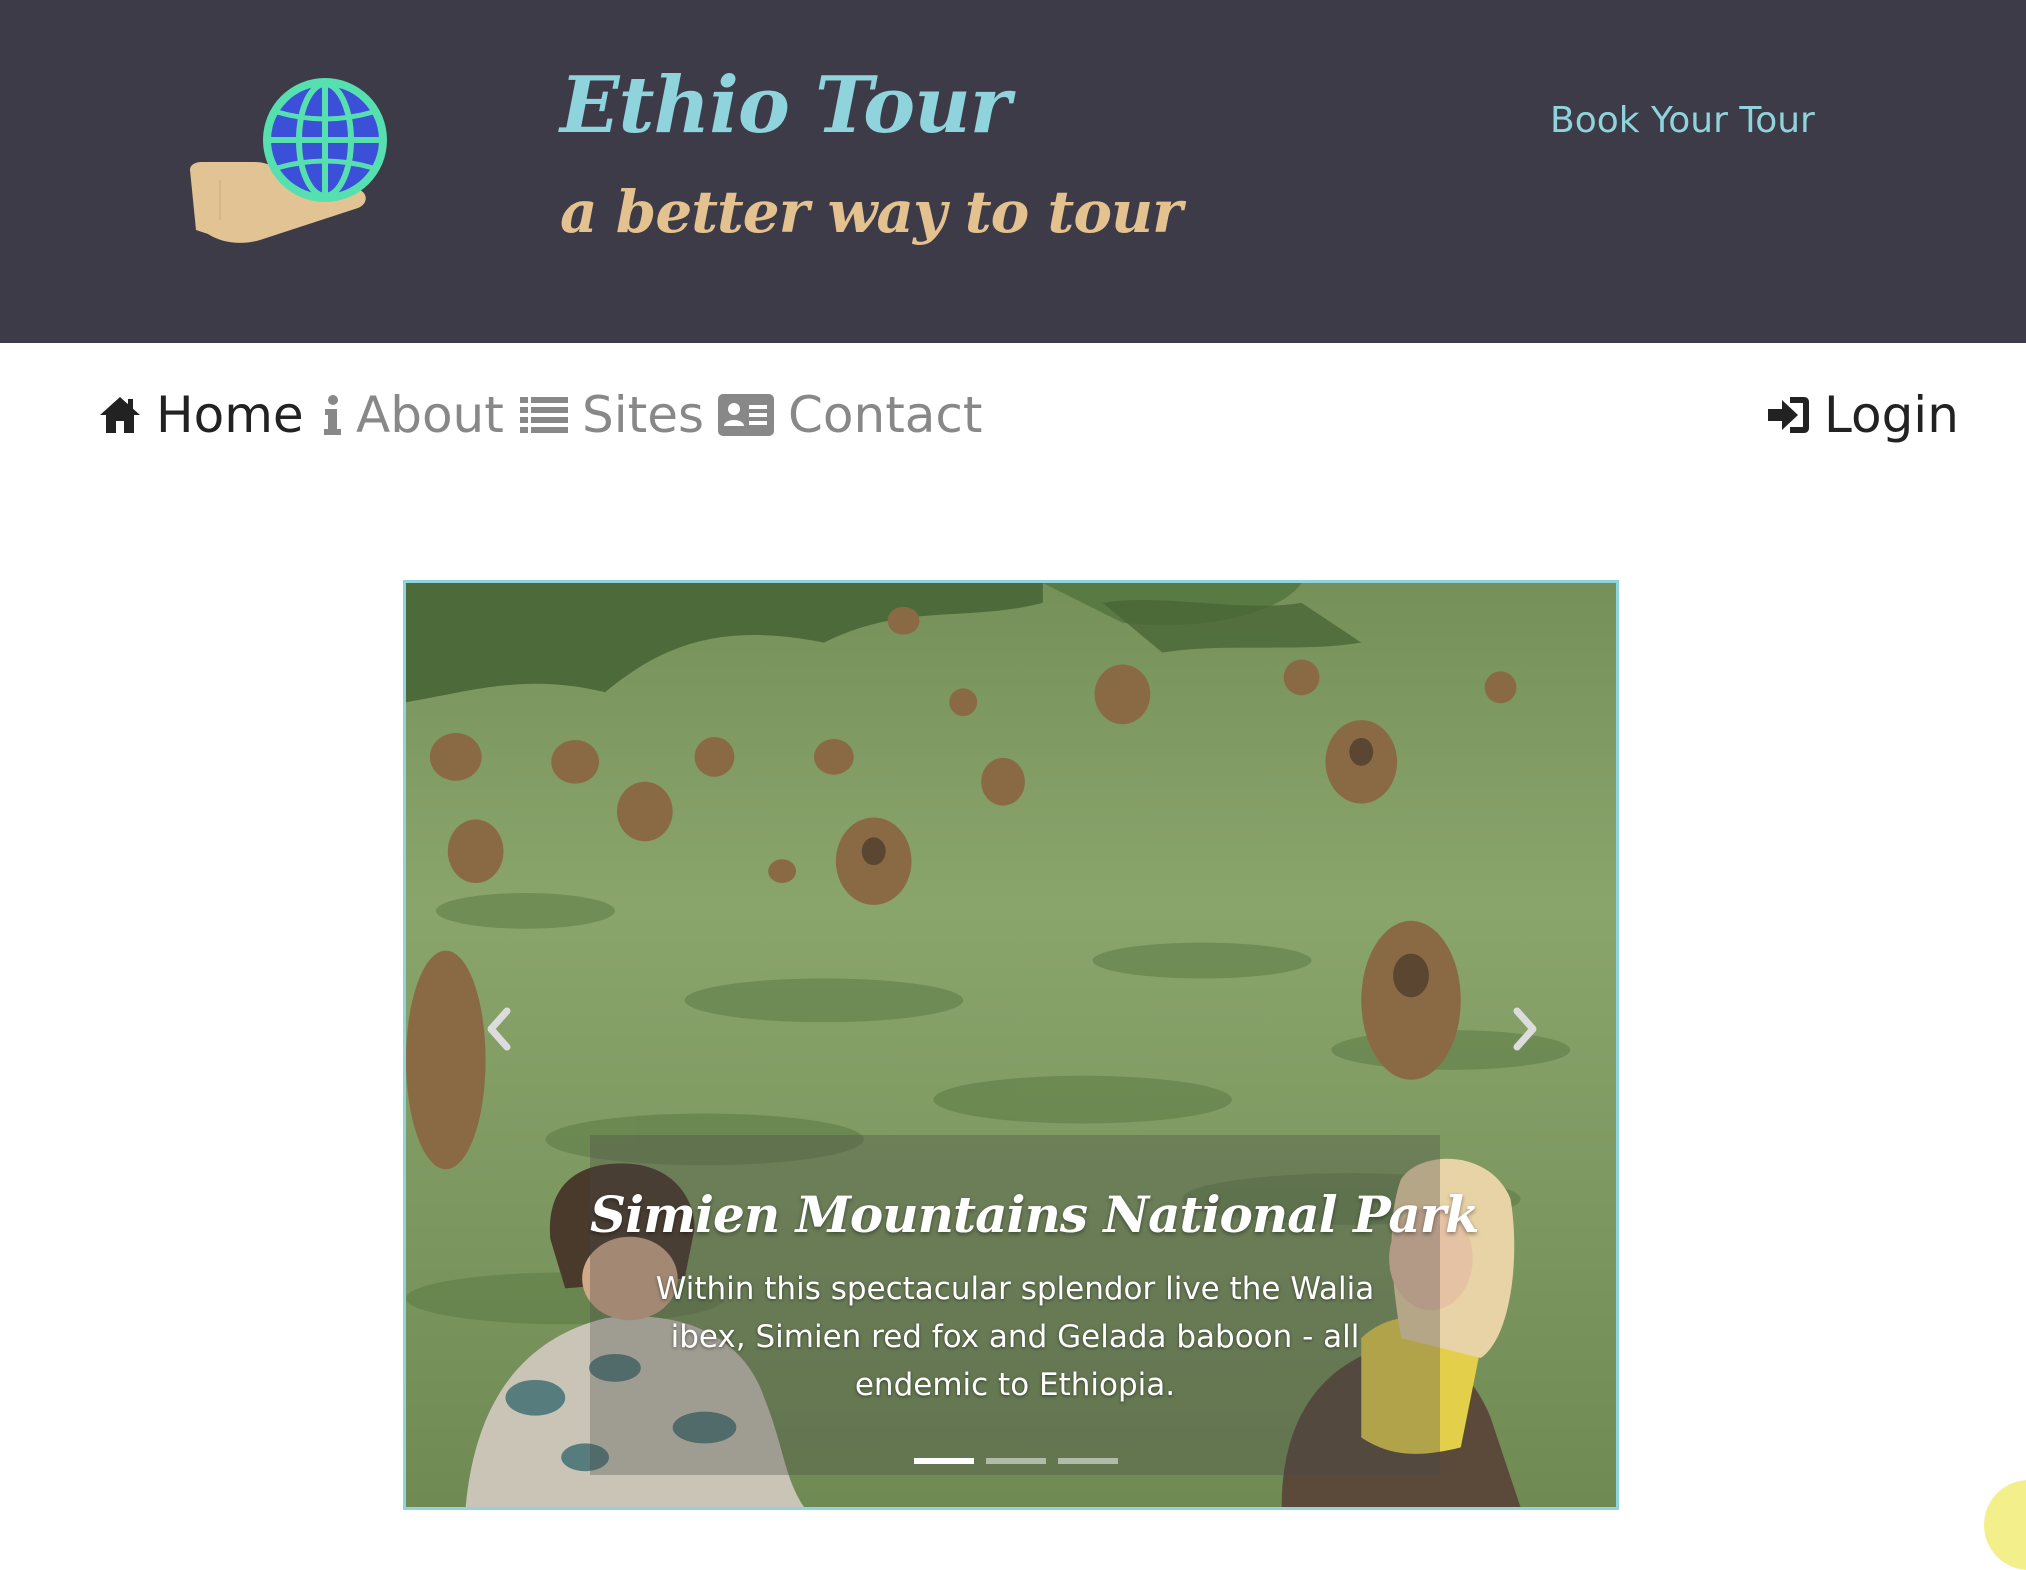  Describe the element at coordinates (871, 212) in the screenshot. I see `brand-tagline: a better way to tour` at that location.